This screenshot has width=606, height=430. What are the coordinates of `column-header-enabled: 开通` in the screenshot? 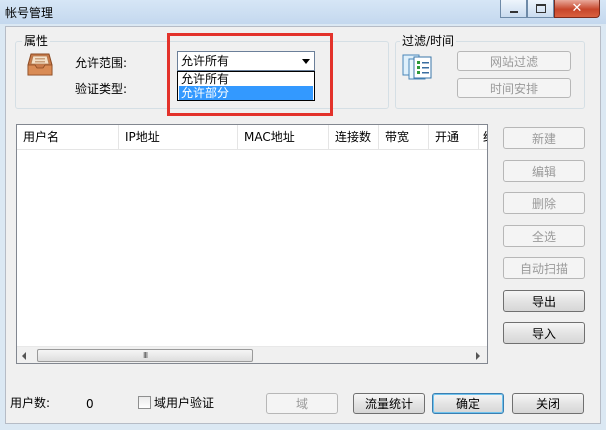 It's located at (454, 137).